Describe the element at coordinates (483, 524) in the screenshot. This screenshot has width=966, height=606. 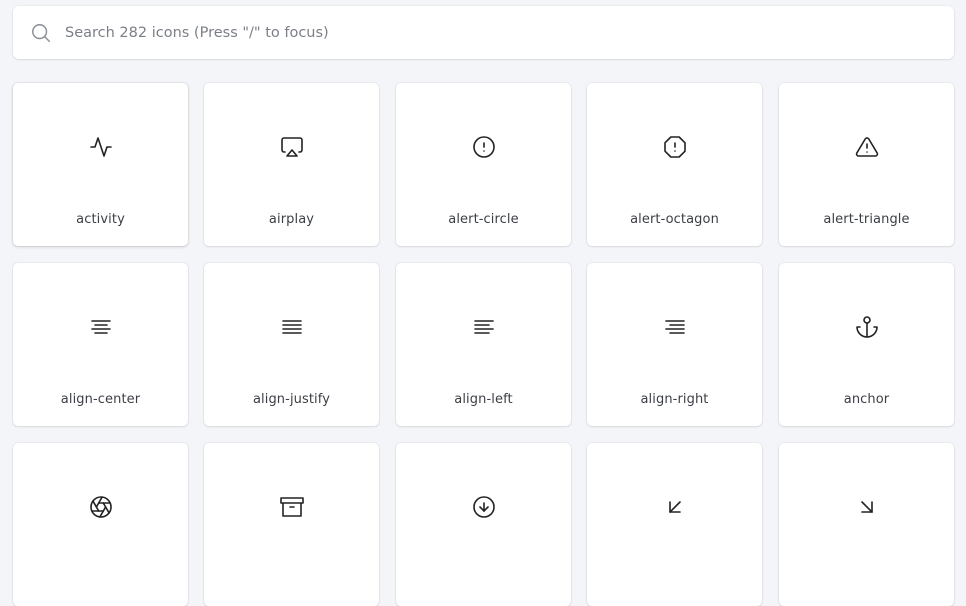
I see `icon-card-arrow-down-circle` at that location.